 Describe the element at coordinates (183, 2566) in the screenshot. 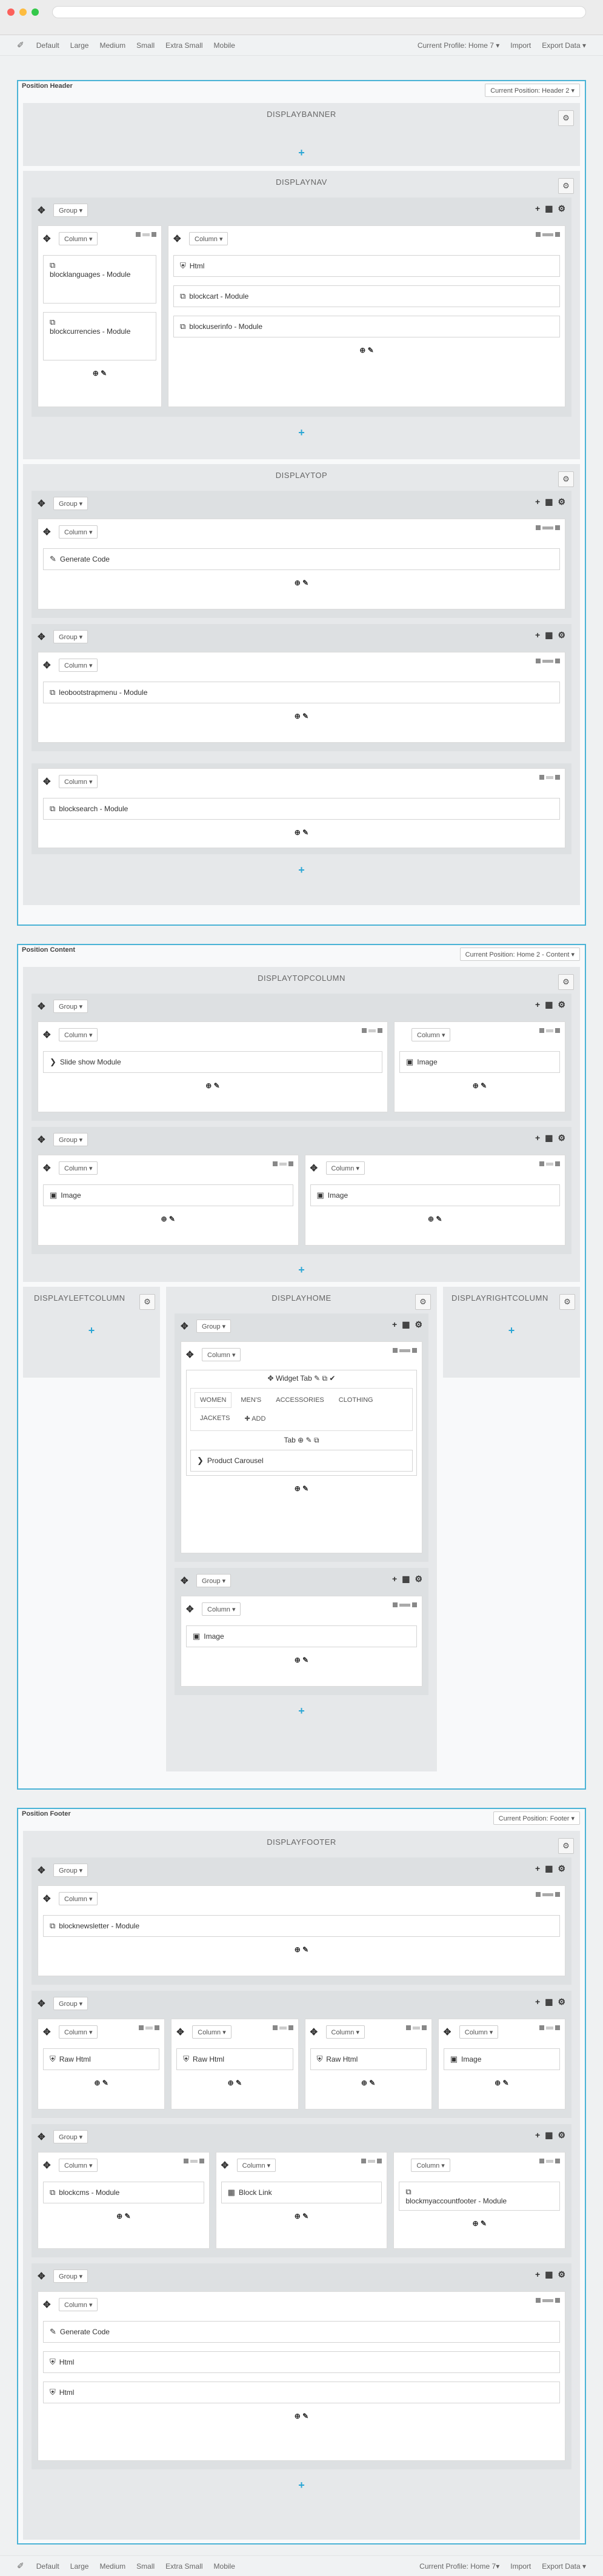

I see `device-extra-small: Extra Small` at that location.